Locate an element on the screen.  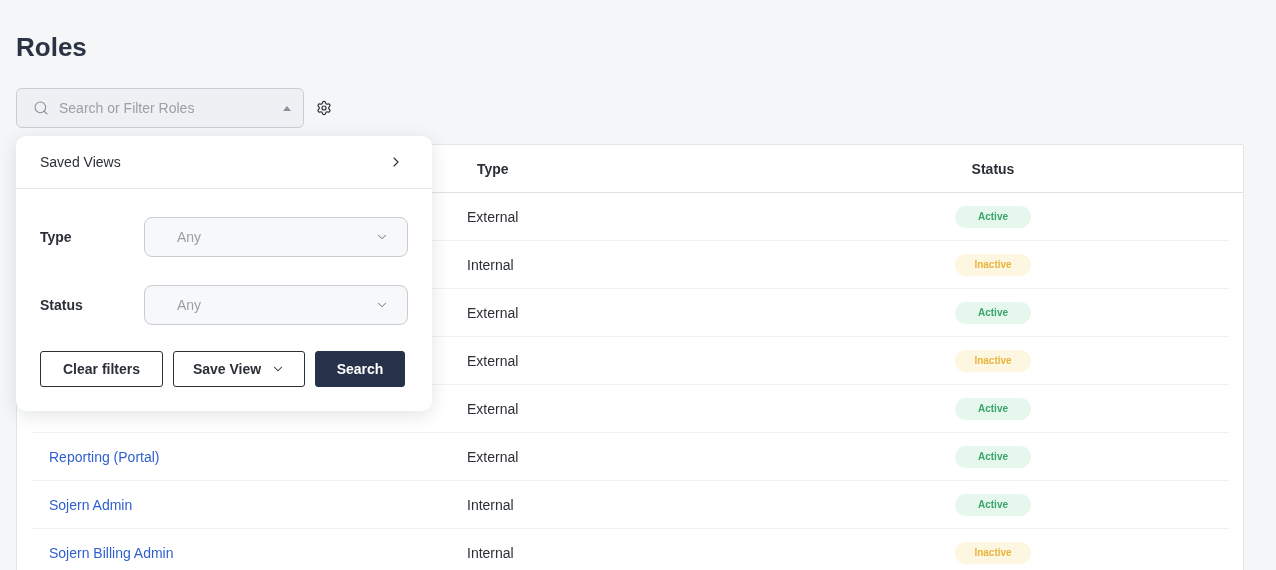
role-link: Reporting (Portal) is located at coordinates (104, 456).